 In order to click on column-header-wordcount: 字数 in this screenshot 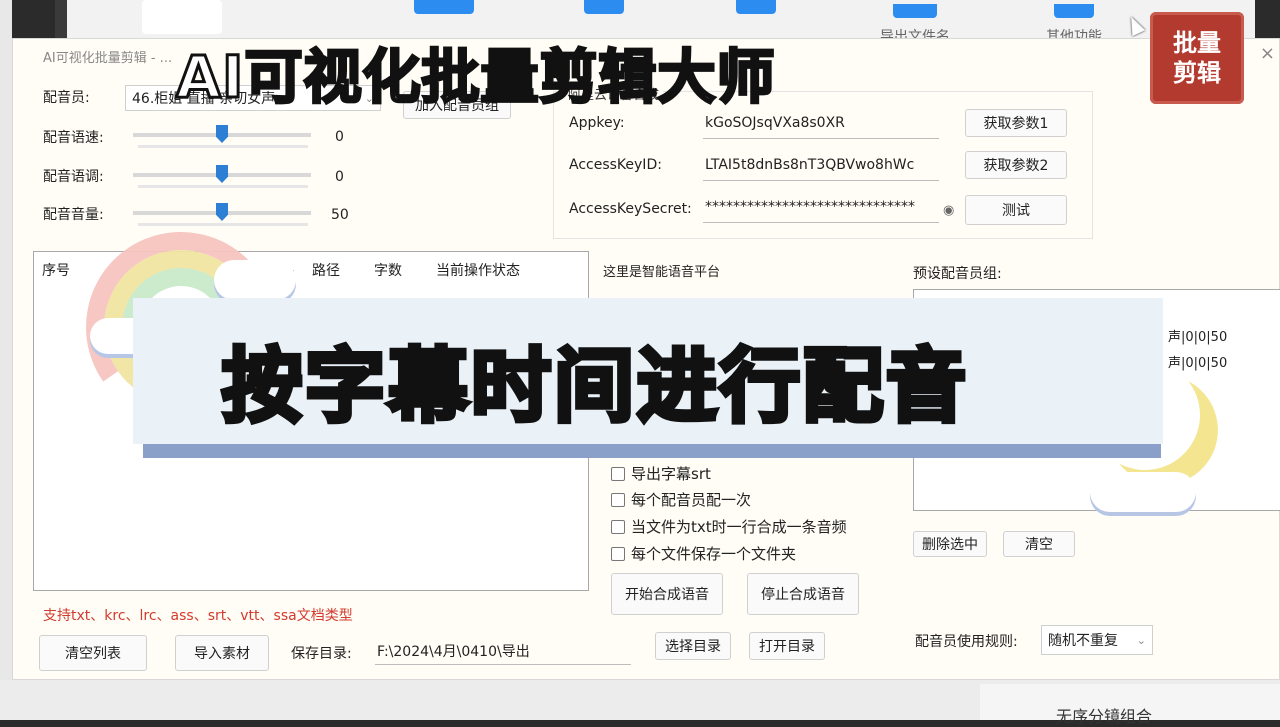, I will do `click(388, 271)`.